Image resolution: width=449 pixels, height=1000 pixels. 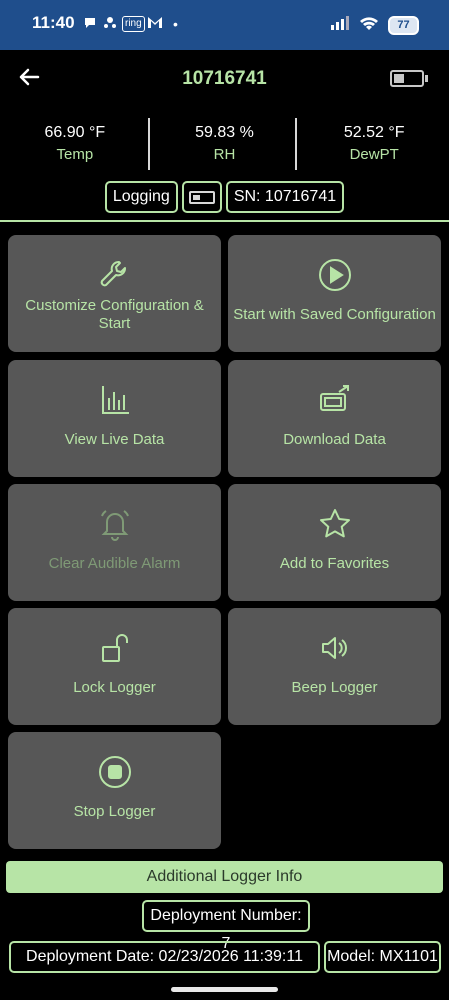 What do you see at coordinates (224, 221) in the screenshot?
I see `header-divider` at bounding box center [224, 221].